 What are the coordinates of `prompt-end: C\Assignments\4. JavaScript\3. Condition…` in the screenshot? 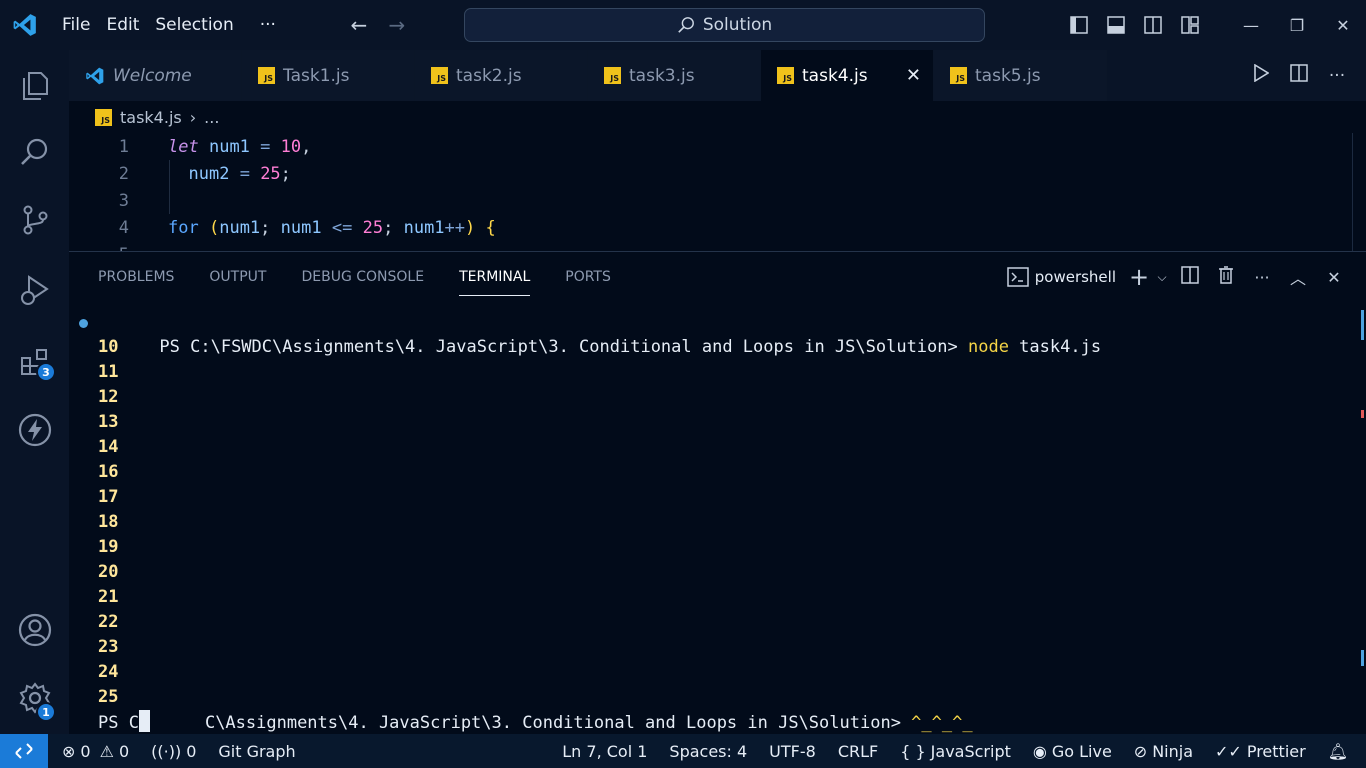 It's located at (558, 723).